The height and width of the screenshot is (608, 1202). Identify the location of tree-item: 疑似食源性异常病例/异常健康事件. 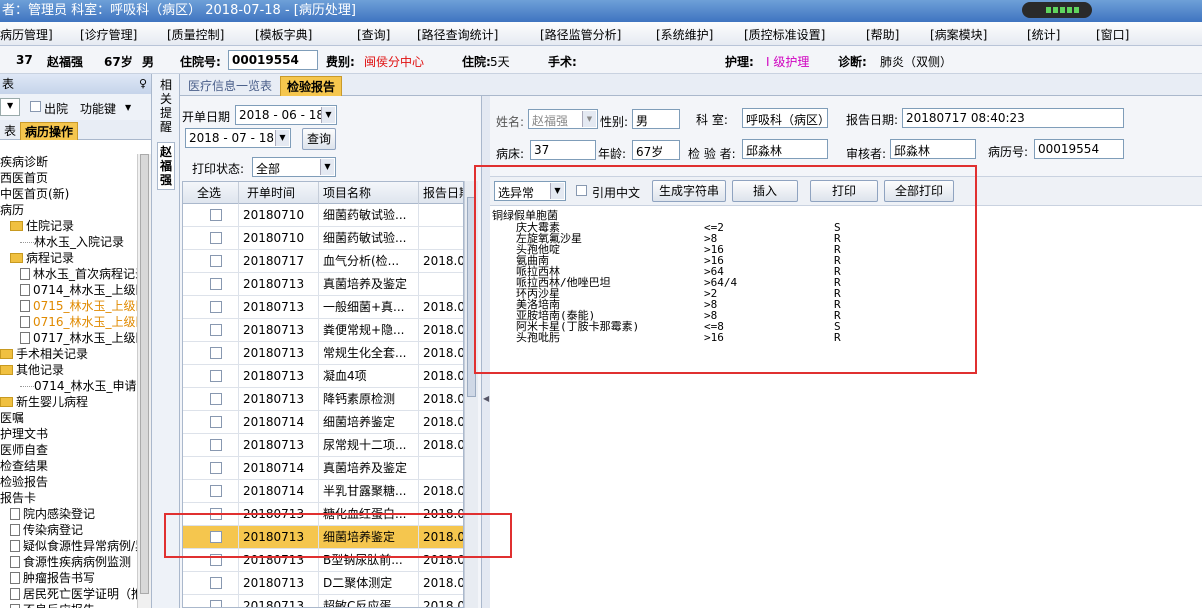
(69, 546).